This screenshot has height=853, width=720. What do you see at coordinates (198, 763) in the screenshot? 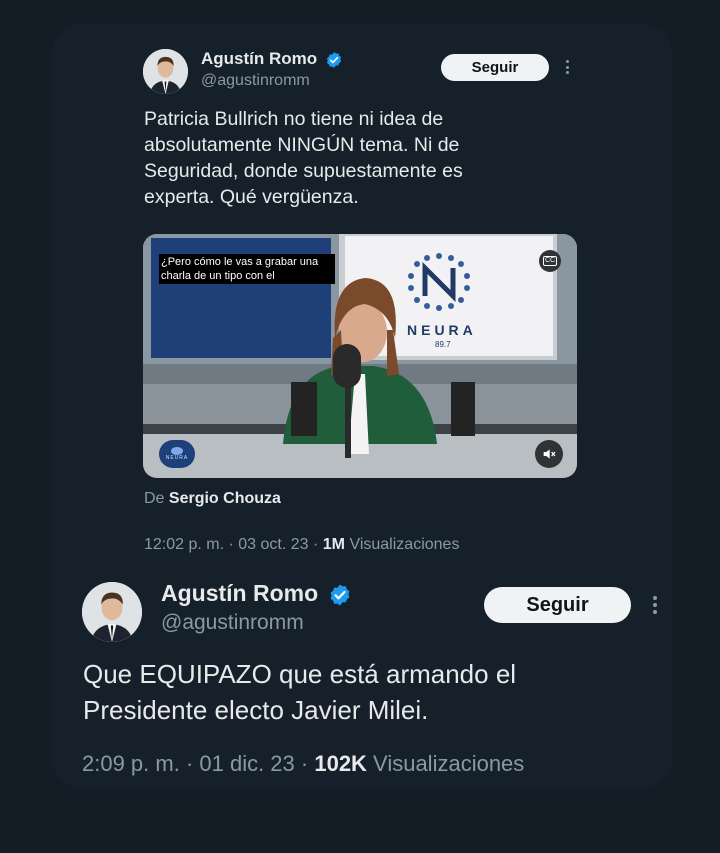
I see `tweet-timestamp: 2:09 p. m. · 01 dic. 23 ·` at bounding box center [198, 763].